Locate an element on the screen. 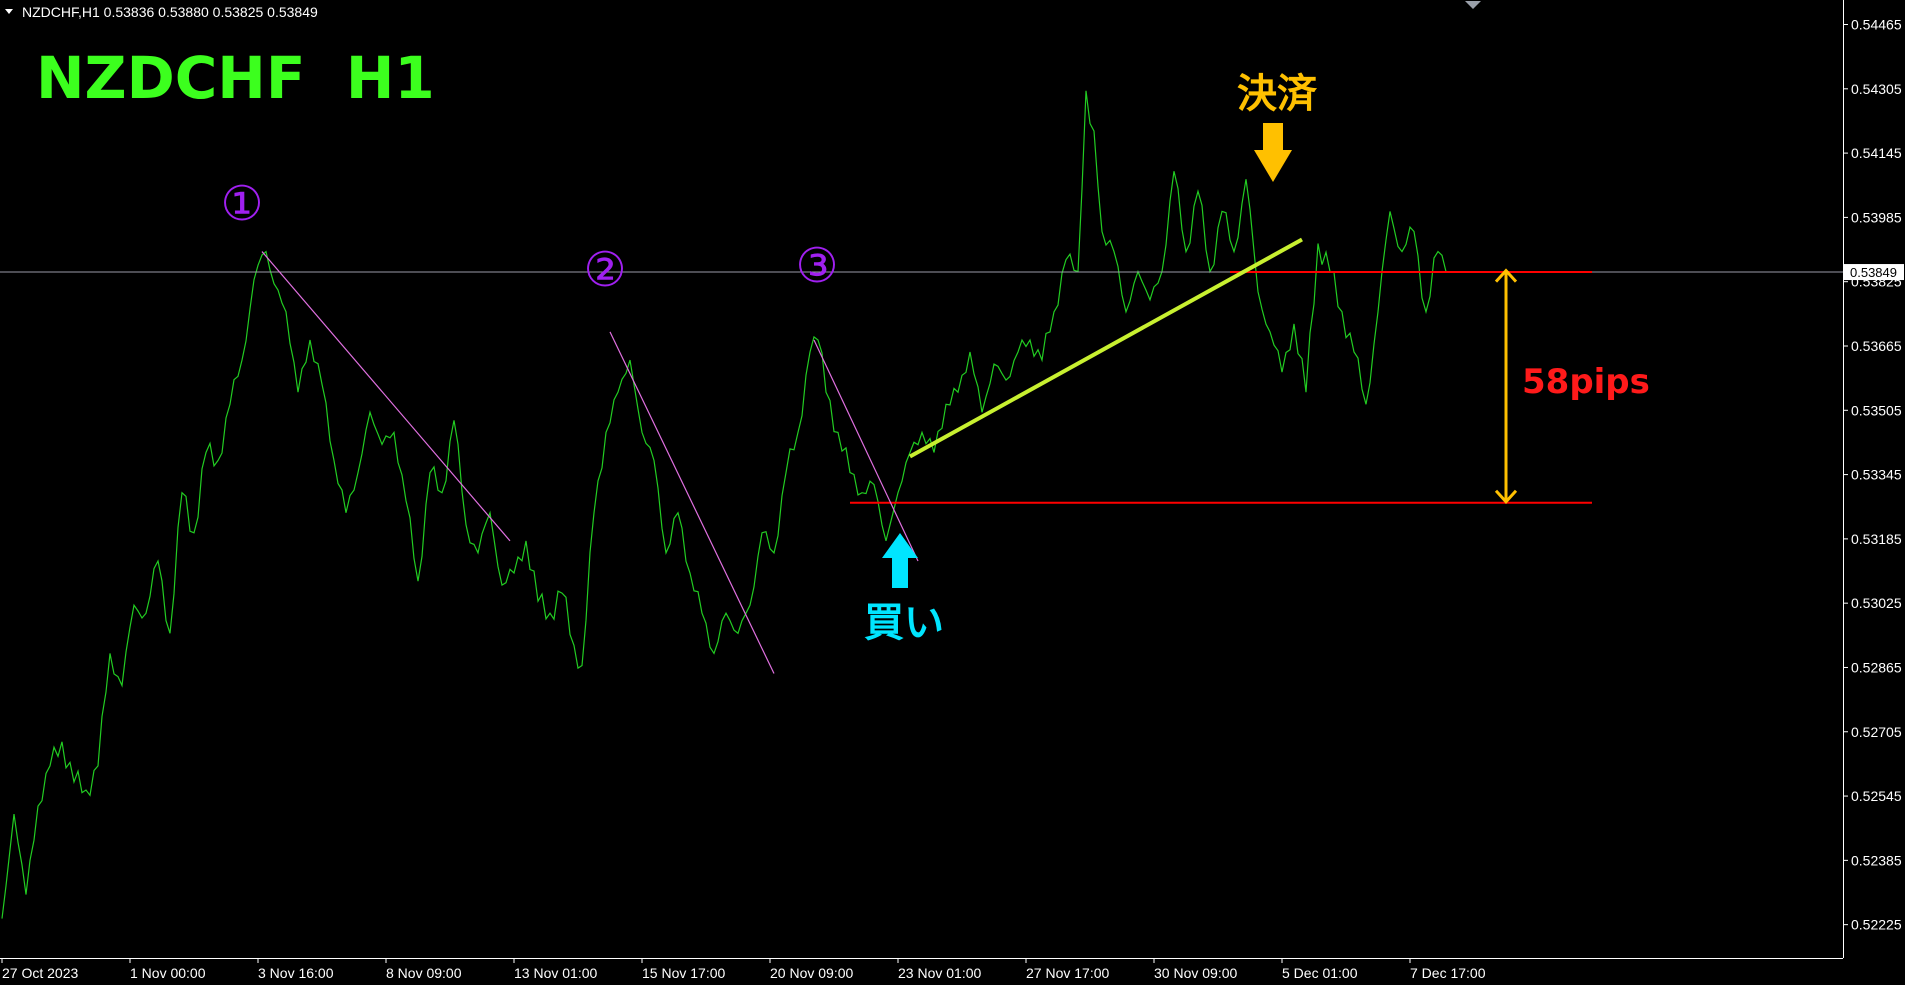 The height and width of the screenshot is (985, 1905). y-tick-label: 0.52705 is located at coordinates (1876, 732).